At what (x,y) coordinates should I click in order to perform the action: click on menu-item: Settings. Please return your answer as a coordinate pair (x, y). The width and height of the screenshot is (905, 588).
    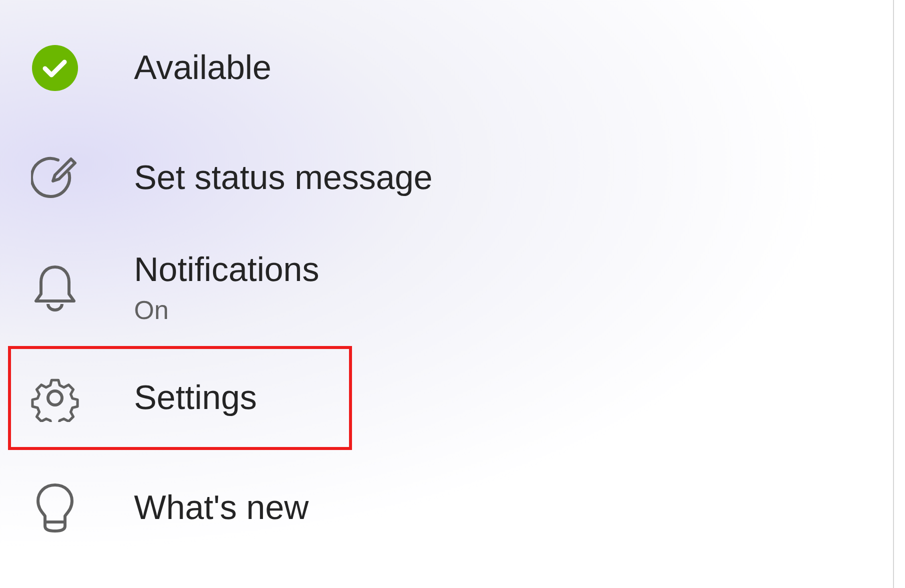
    Looking at the image, I should click on (180, 398).